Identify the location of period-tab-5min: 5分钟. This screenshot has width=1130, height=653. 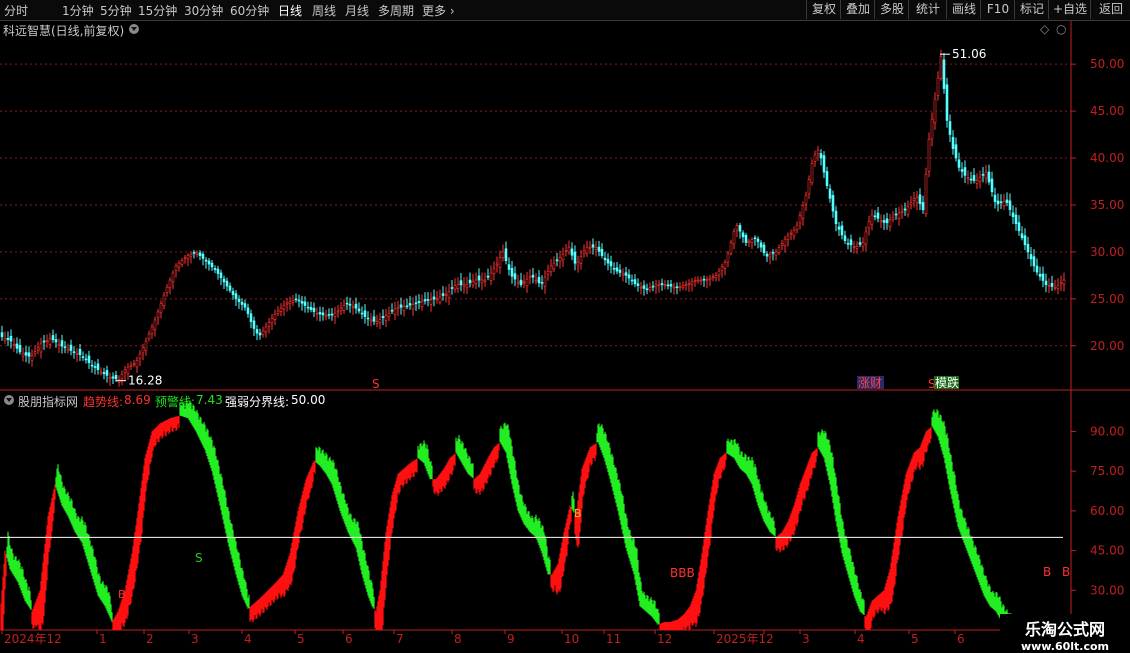
(116, 10).